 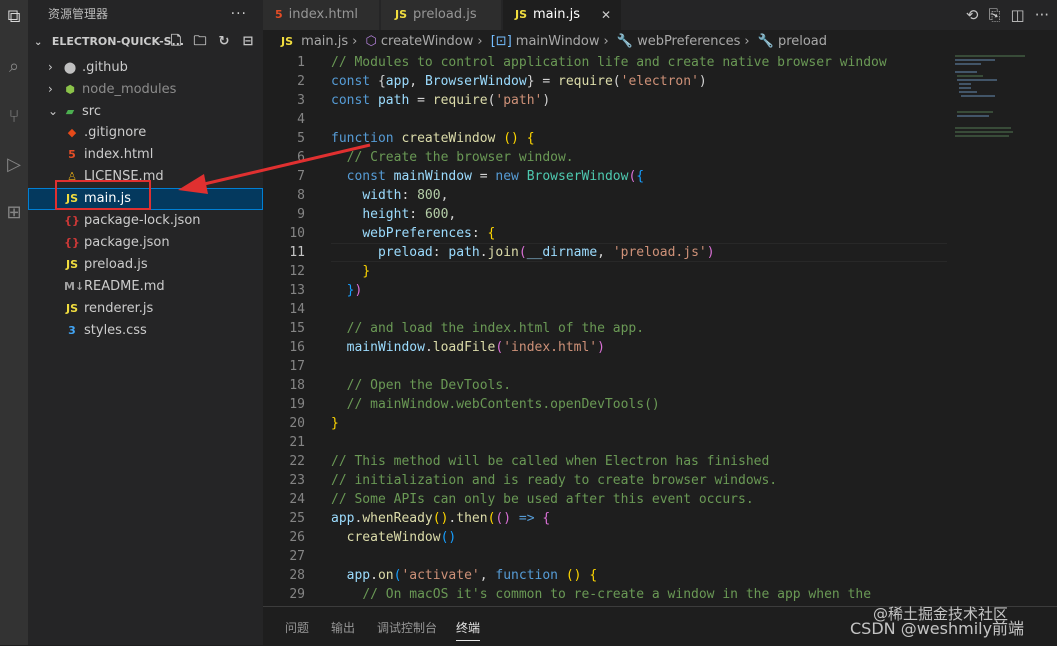 I want to click on line-number: 16, so click(x=297, y=347).